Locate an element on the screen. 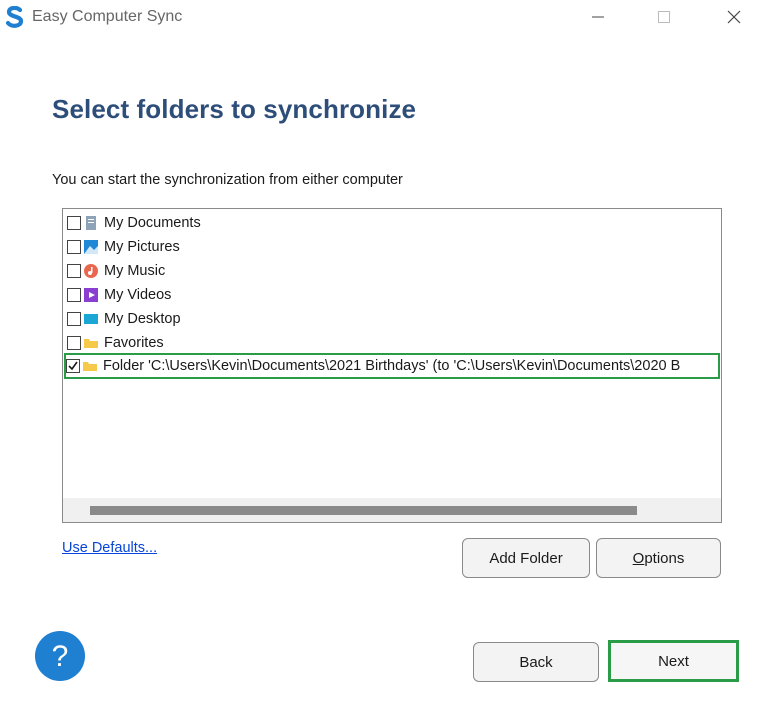  folder-item-label: My Desktop is located at coordinates (142, 319).